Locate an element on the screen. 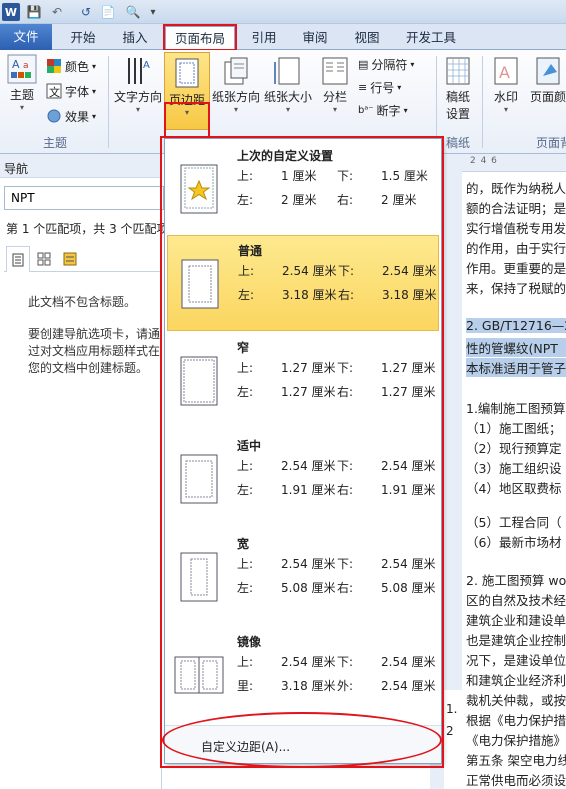 This screenshot has height=789, width=566. margin-option-name: 上次的自定义设置 is located at coordinates (285, 156).